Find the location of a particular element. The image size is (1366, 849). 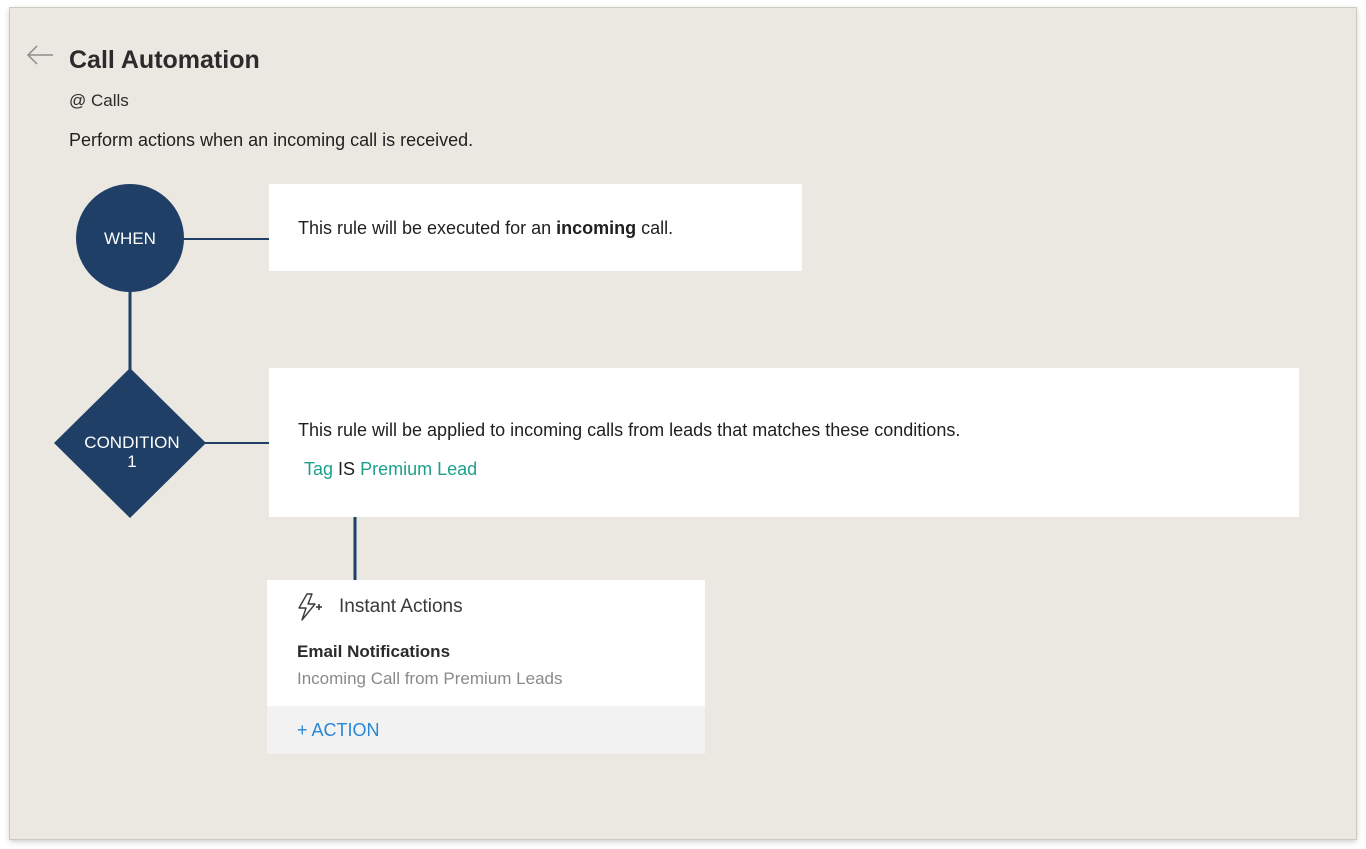

when-text-before: This rule will be executed for an is located at coordinates (427, 228).